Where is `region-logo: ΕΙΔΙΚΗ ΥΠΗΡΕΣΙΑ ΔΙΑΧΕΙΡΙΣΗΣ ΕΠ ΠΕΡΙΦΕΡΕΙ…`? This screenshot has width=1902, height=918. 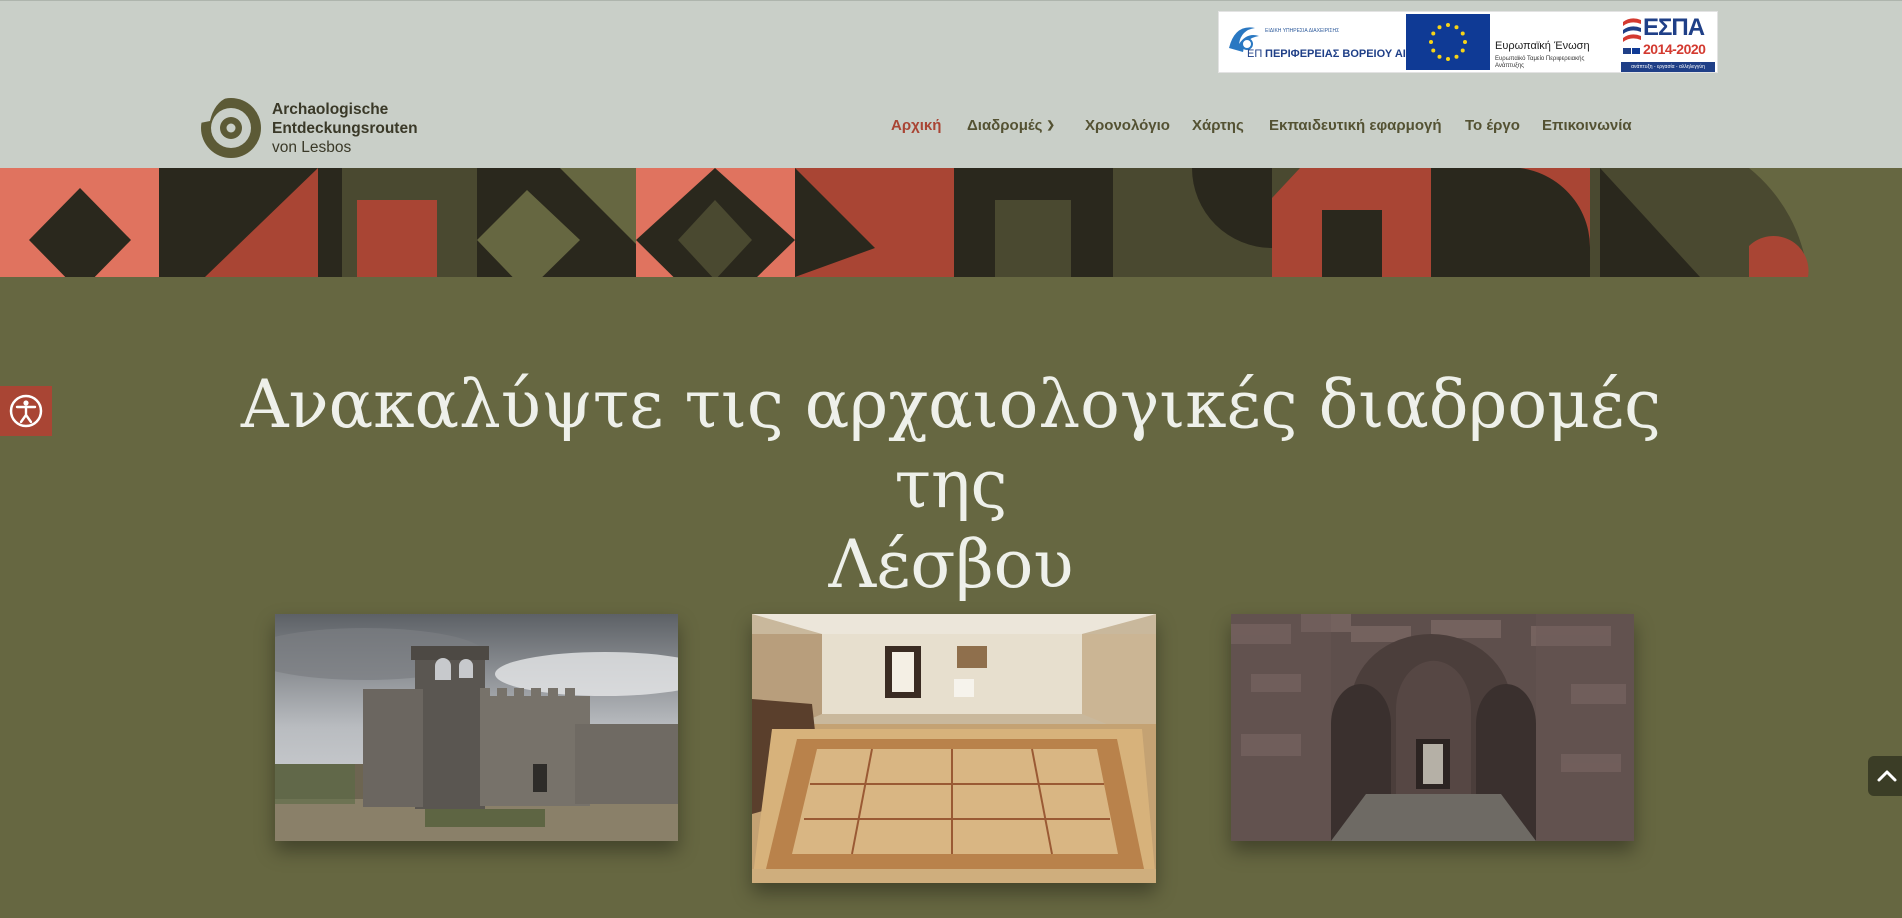 region-logo: ΕΙΔΙΚΗ ΥΠΗΡΕΣΙΑ ΔΙΑΧΕΙΡΙΣΗΣ ΕΠ ΠΕΡΙΦΕΡΕΙ… is located at coordinates (1331, 43).